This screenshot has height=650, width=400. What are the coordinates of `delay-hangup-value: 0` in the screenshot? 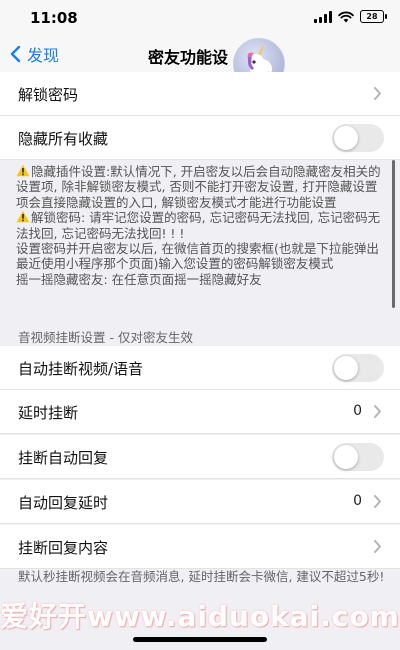 It's located at (357, 411).